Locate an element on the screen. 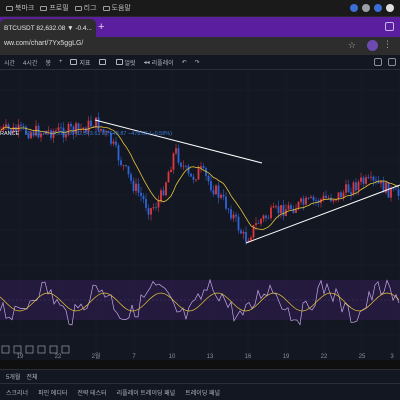 Image resolution: width=400 pixels, height=400 pixels. bookmark-item: 도움말 is located at coordinates (116, 8).